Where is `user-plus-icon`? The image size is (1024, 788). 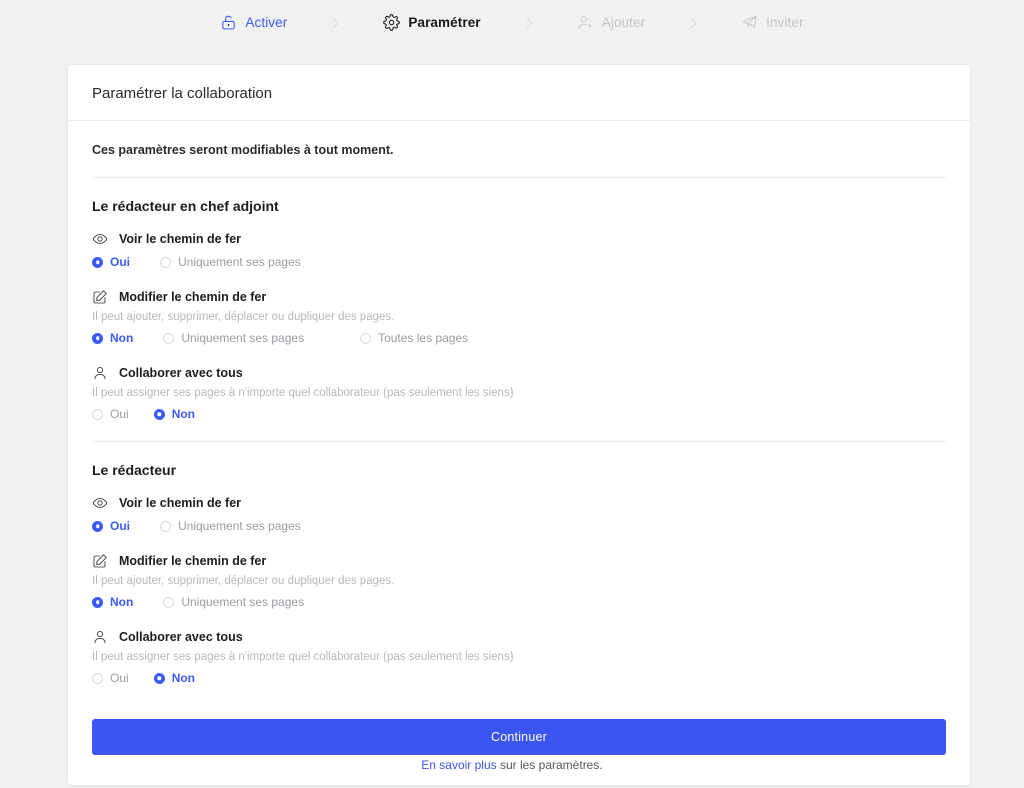 user-plus-icon is located at coordinates (585, 22).